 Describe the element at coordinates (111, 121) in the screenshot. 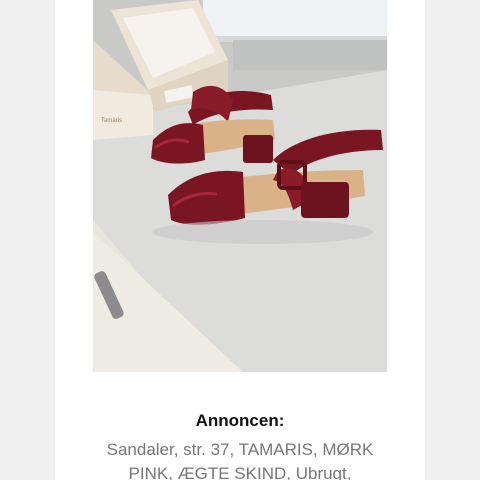

I see `box-brand-text: Tamaris` at that location.